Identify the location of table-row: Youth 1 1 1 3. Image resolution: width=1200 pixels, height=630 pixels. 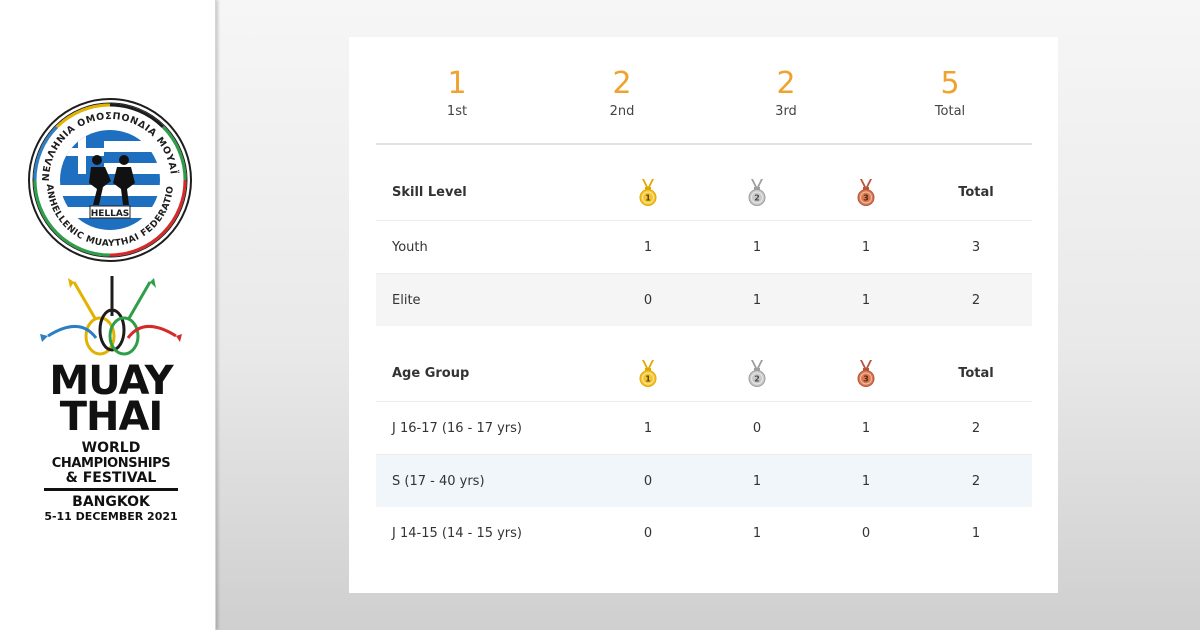
(704, 248).